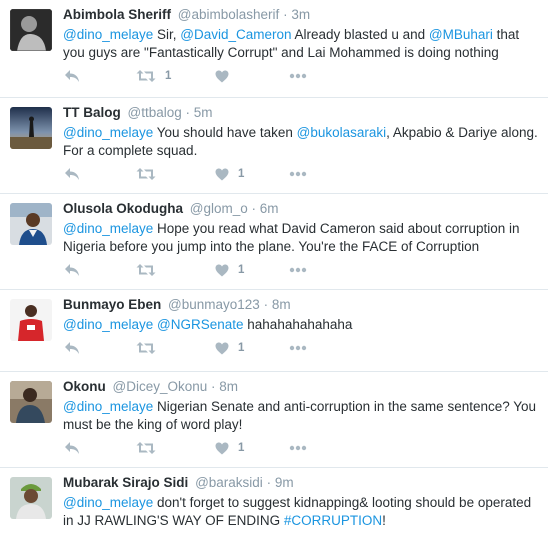  Describe the element at coordinates (284, 482) in the screenshot. I see `timestamp: 9m` at that location.